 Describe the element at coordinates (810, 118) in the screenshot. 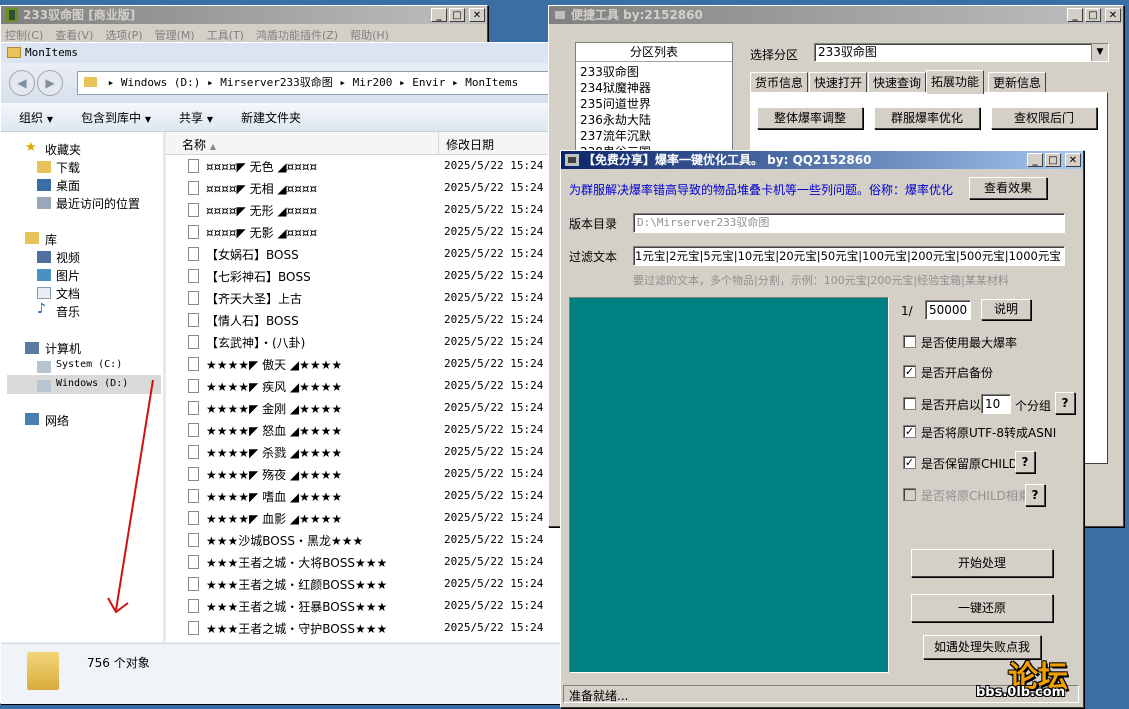

I see `overall-drop-rate-button: 整体爆率调整` at that location.